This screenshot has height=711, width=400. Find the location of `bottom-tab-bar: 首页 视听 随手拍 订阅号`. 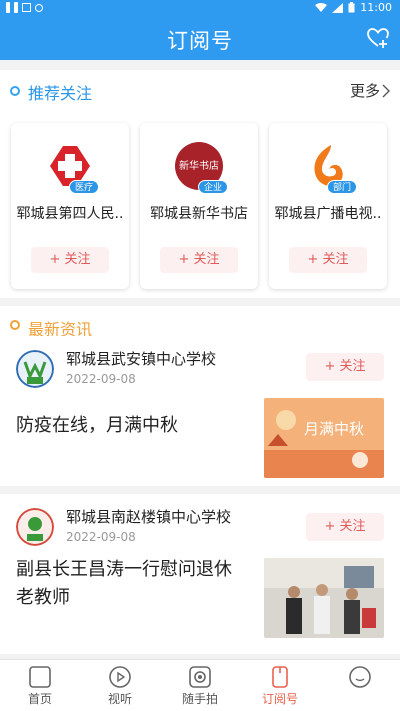

bottom-tab-bar: 首页 视听 随手拍 订阅号 is located at coordinates (200, 685).